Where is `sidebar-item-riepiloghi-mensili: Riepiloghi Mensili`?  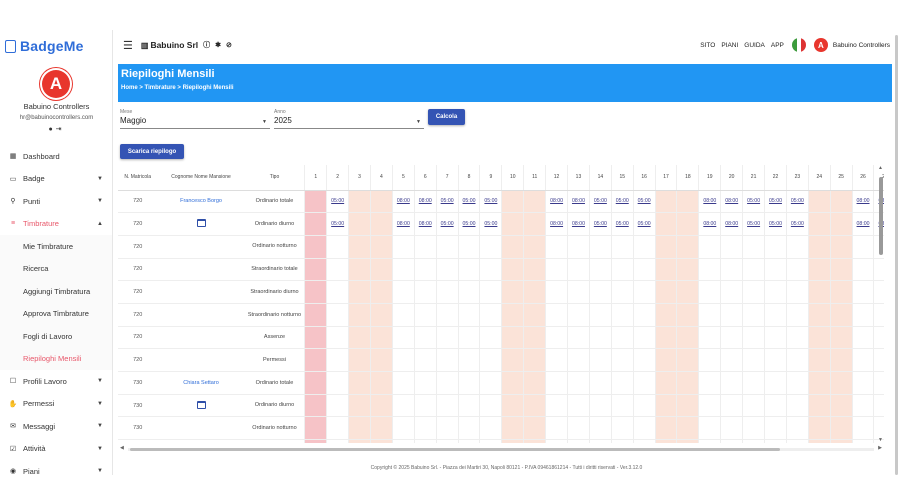
sidebar-item-riepiloghi-mensili: Riepiloghi Mensili is located at coordinates (56, 358).